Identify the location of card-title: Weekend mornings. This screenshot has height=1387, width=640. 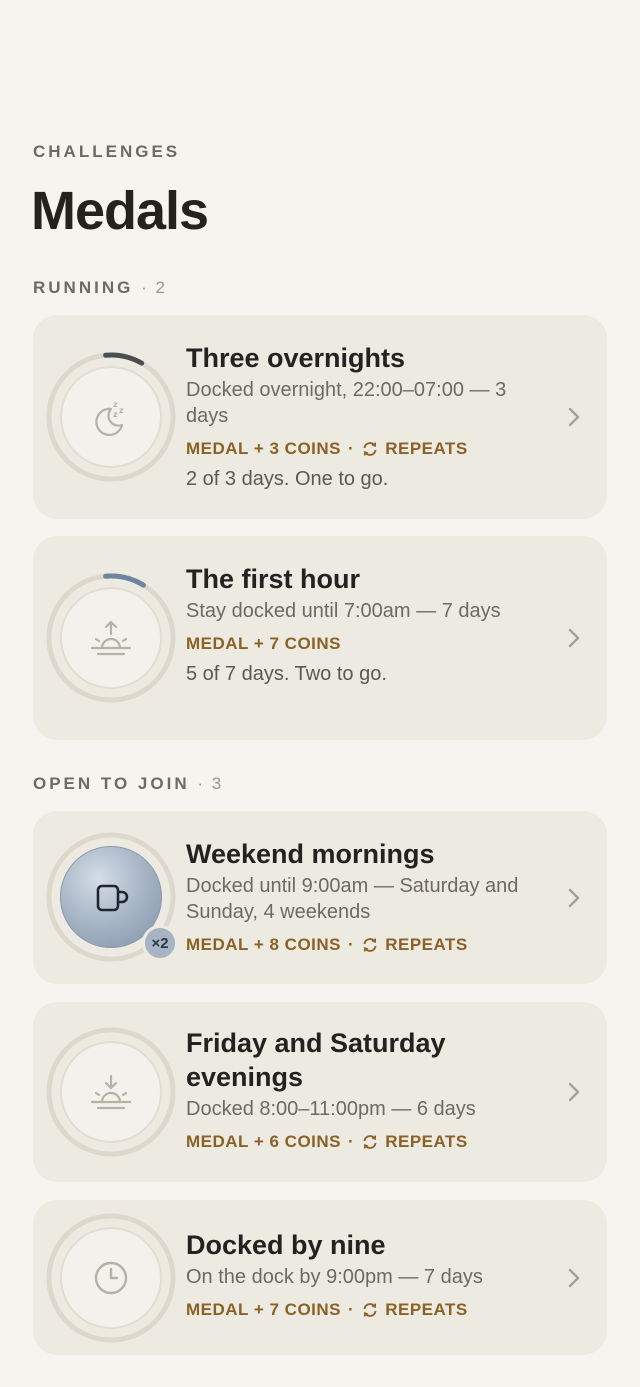
(310, 854).